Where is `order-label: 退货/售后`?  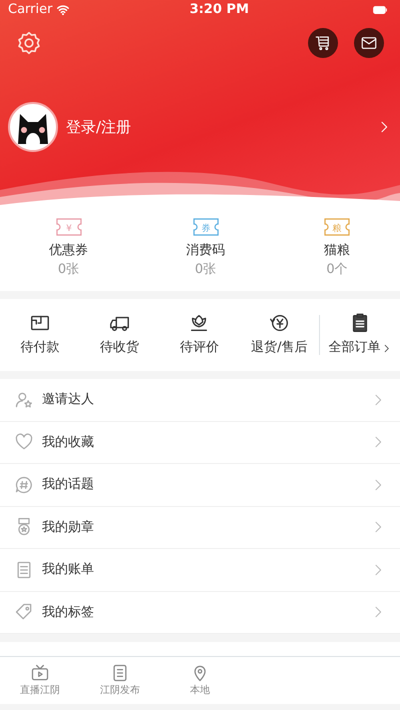 order-label: 退货/售后 is located at coordinates (279, 348).